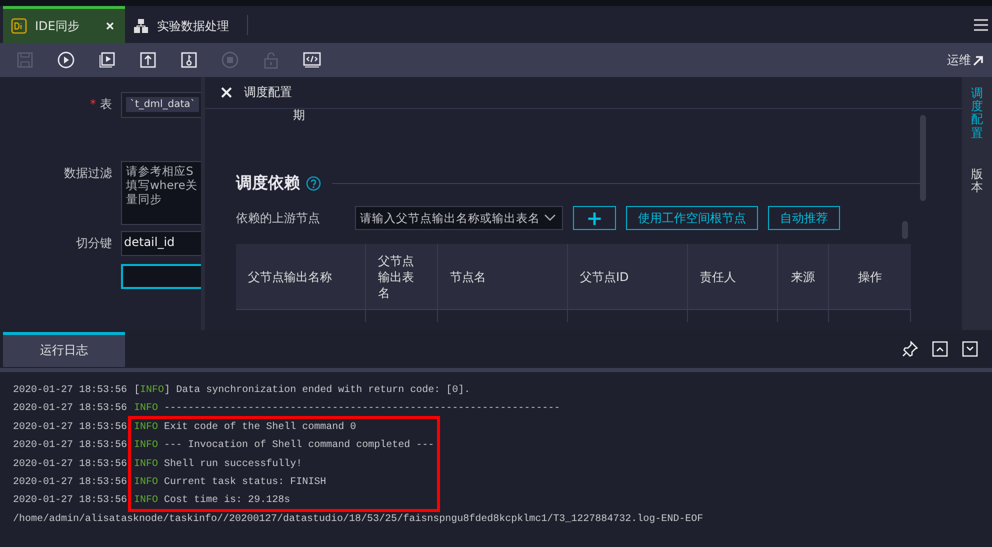  Describe the element at coordinates (940, 349) in the screenshot. I see `collapse-up-icon` at that location.